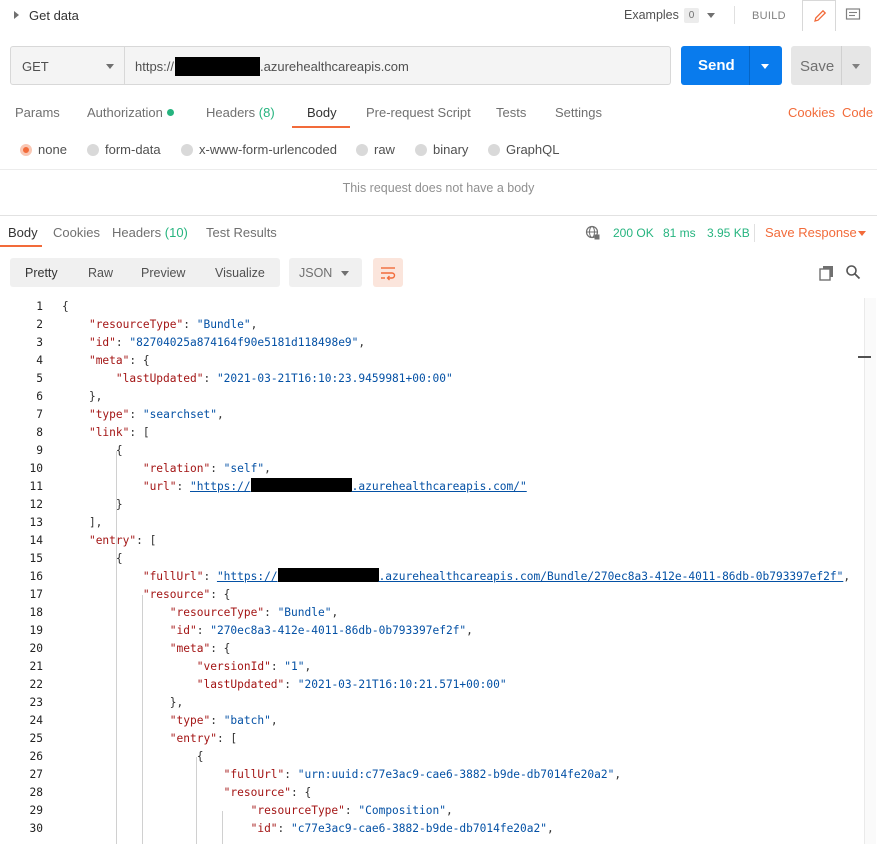  Describe the element at coordinates (421, 150) in the screenshot. I see `radio-binary` at that location.